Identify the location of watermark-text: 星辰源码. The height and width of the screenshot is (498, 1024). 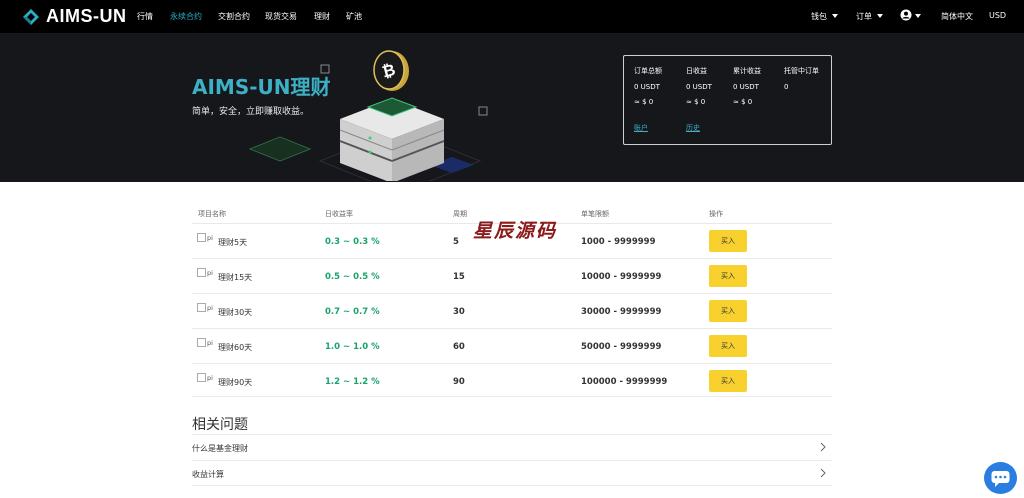
(515, 231).